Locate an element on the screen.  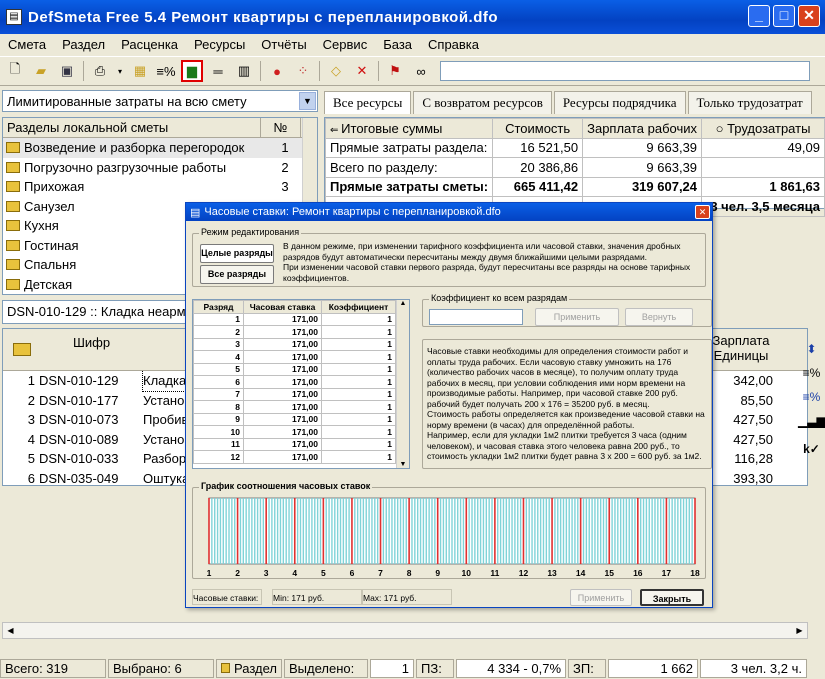
grid-row: 3 171,00 1 is located at coordinates (294, 344).